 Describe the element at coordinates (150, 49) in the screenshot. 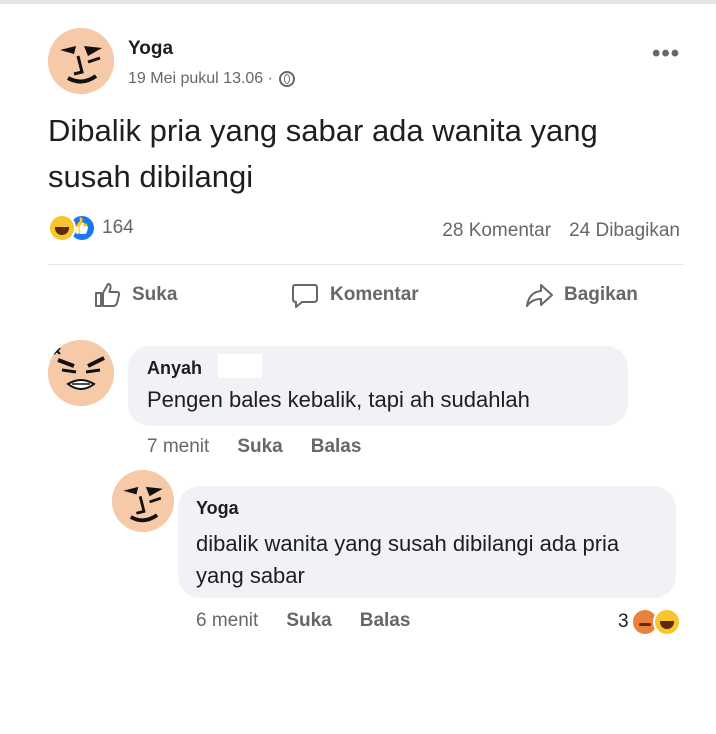

I see `post-author-name: Yoga` at that location.